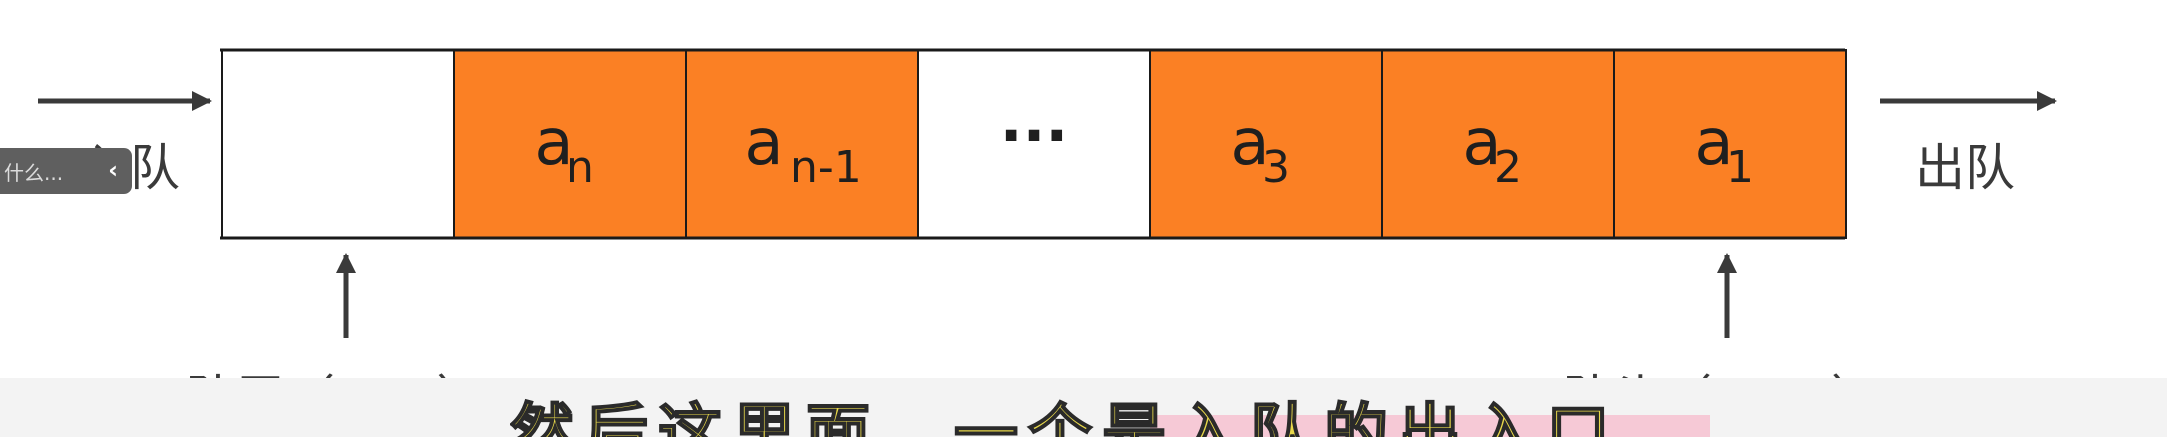 This screenshot has width=2167, height=437. Describe the element at coordinates (826, 167) in the screenshot. I see `cell-subscript: n-1` at that location.